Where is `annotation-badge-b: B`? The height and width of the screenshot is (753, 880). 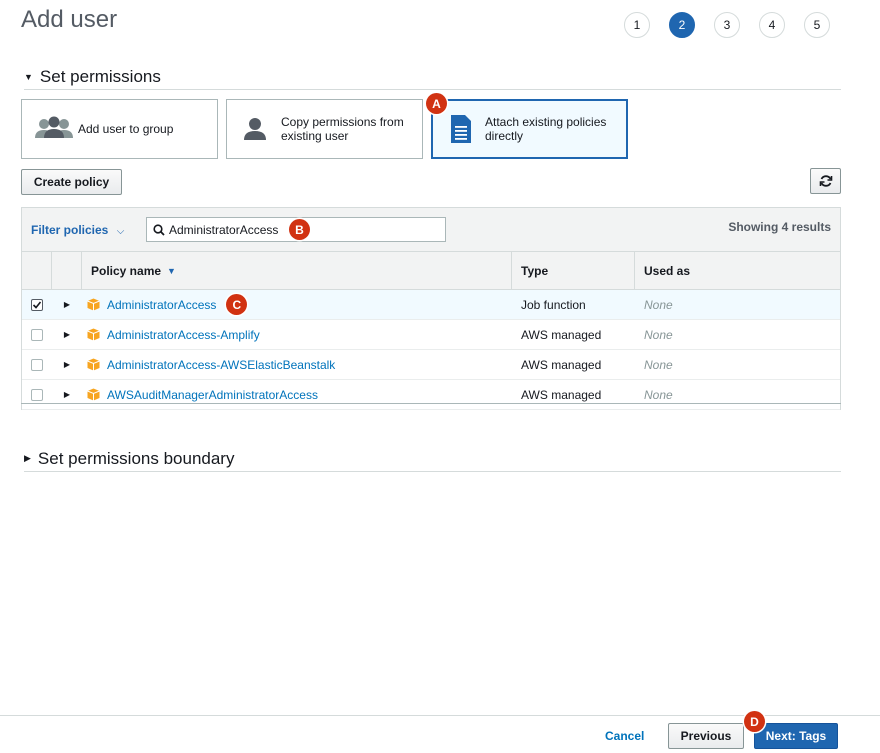
annotation-badge-b: B is located at coordinates (299, 229).